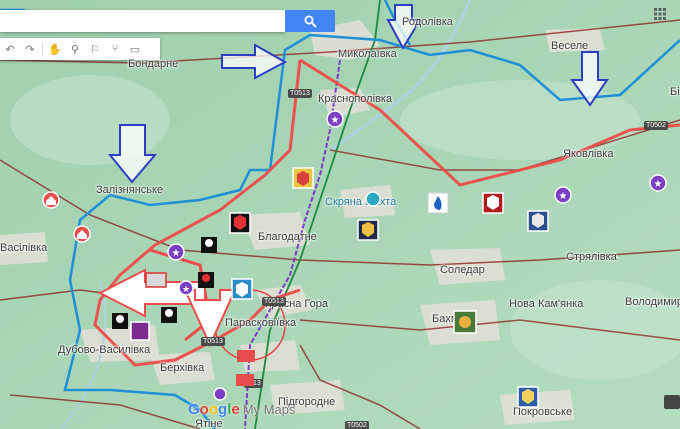 The width and height of the screenshot is (680, 429). Describe the element at coordinates (672, 402) in the screenshot. I see `keyboard-shortcut-icon` at that location.